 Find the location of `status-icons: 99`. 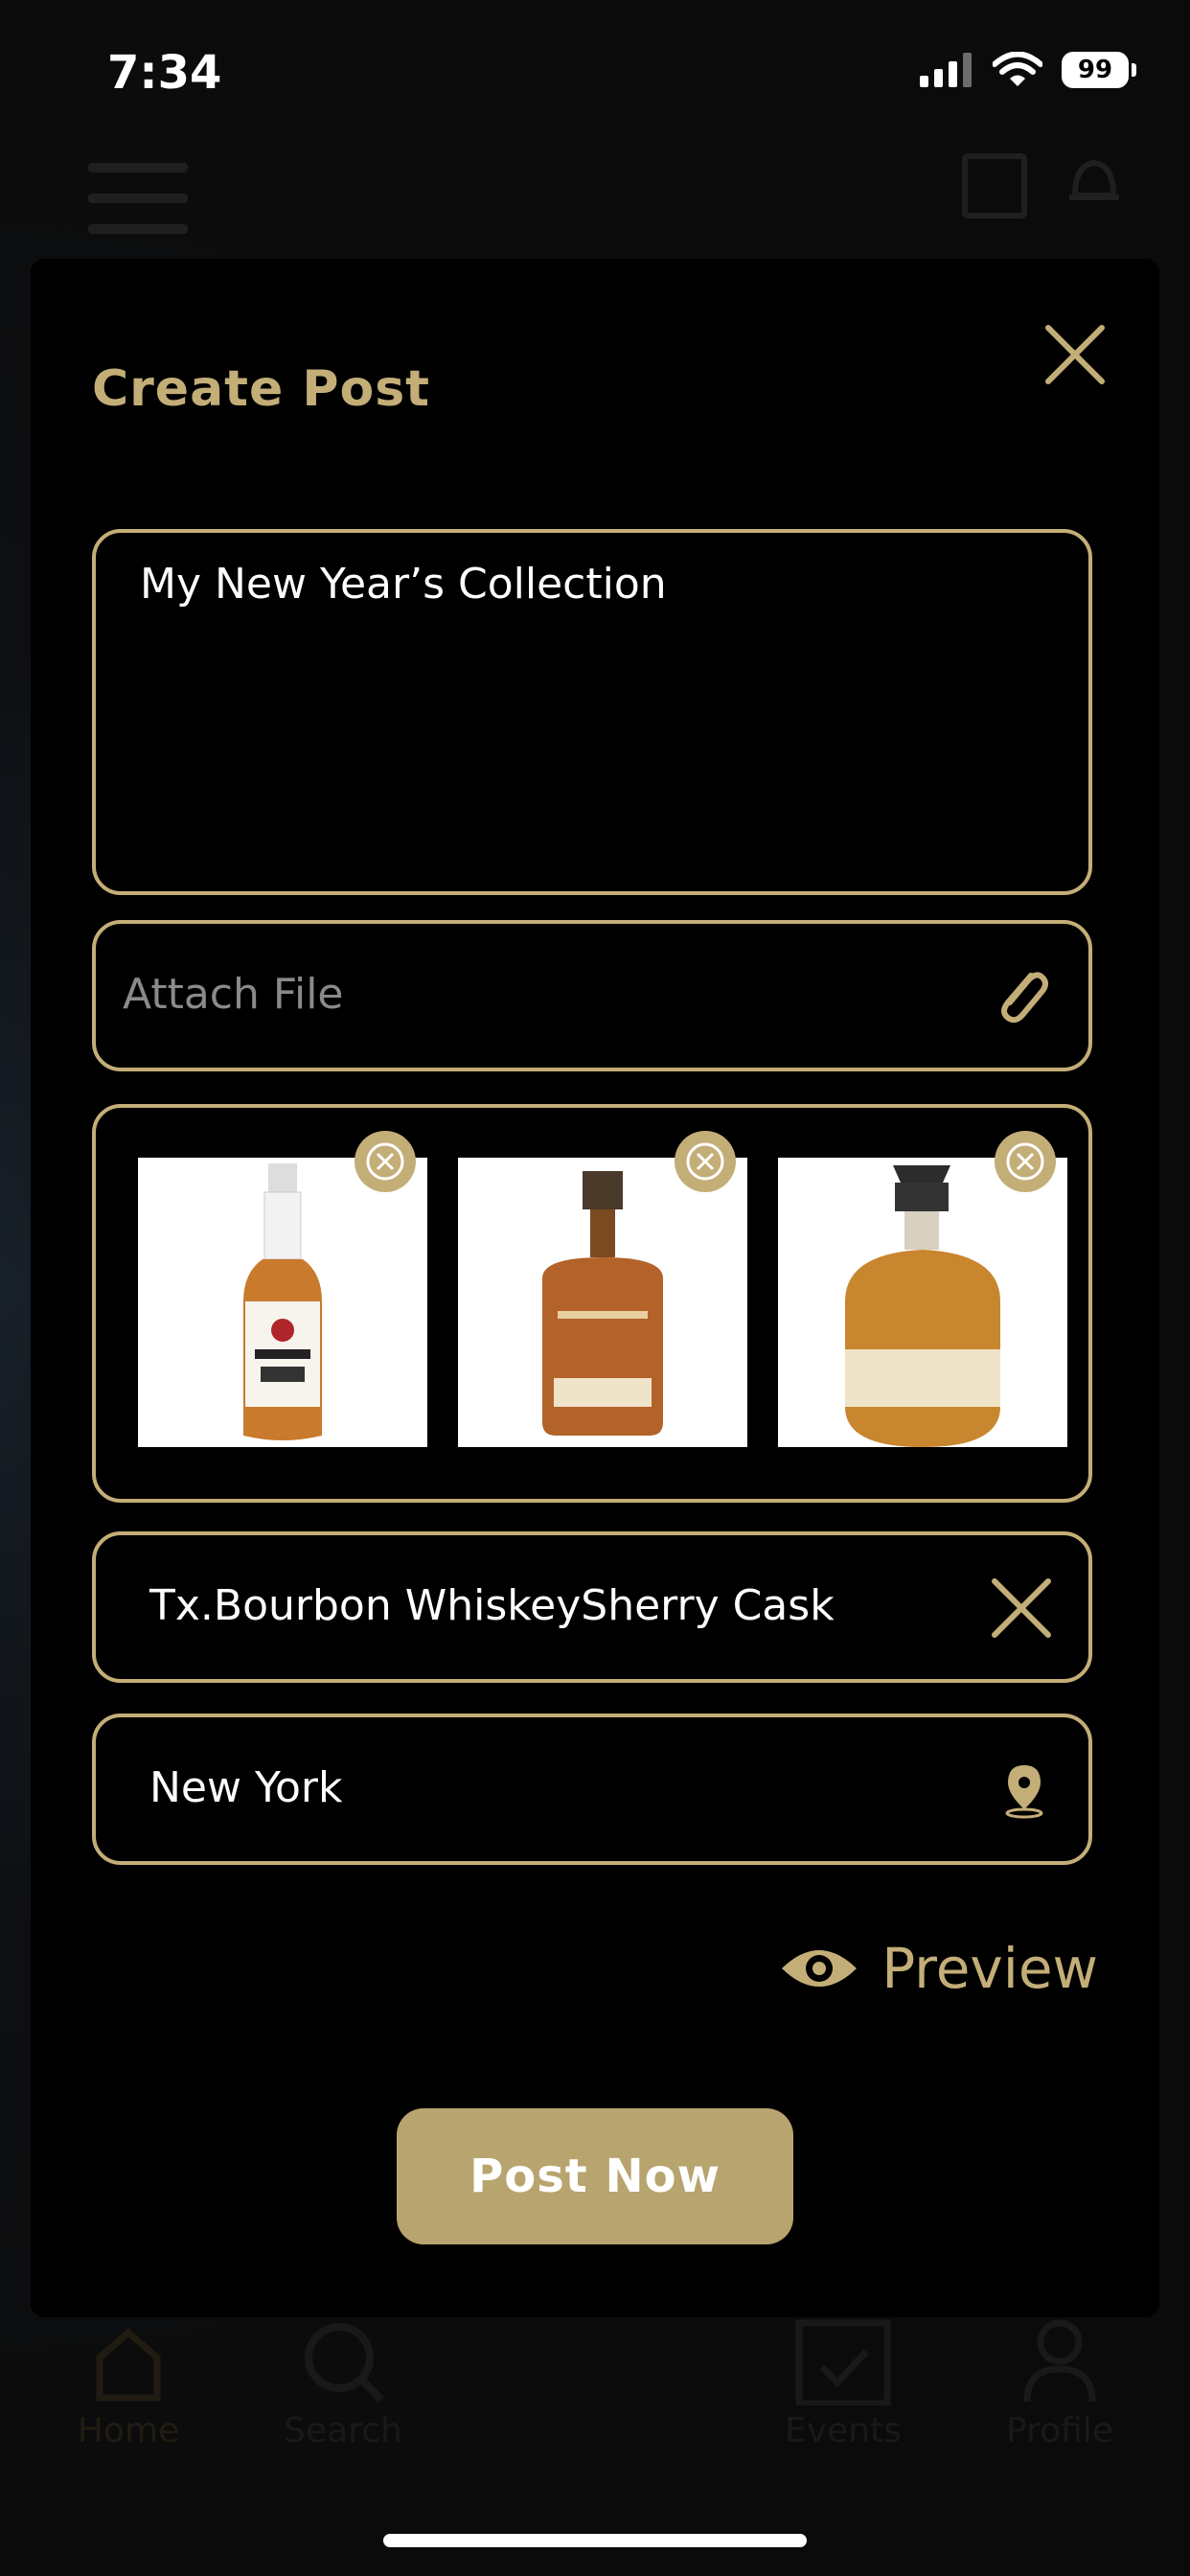

status-icons: 99 is located at coordinates (1028, 70).